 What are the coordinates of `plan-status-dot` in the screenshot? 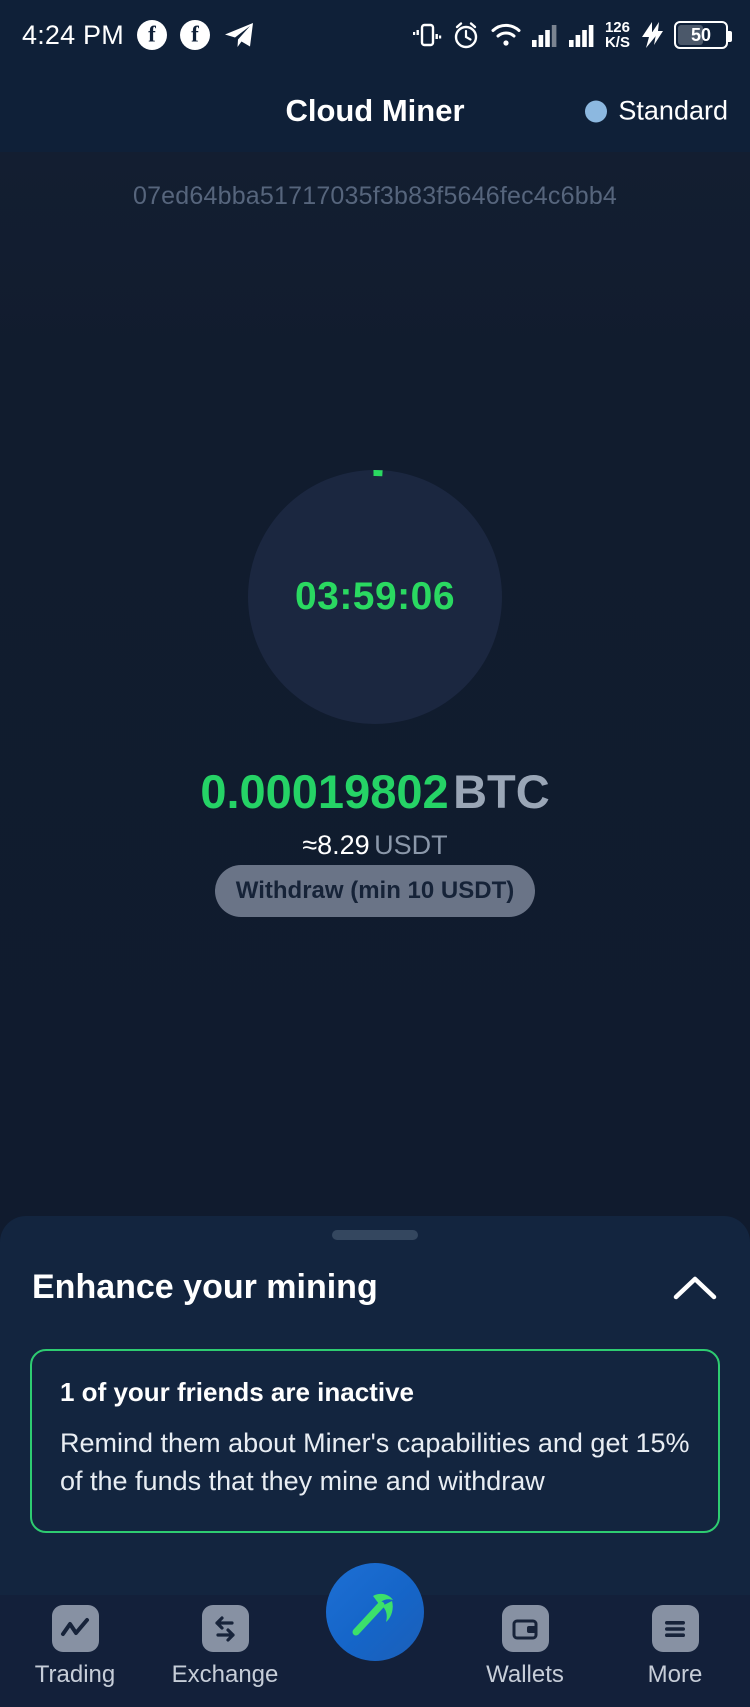 It's located at (596, 111).